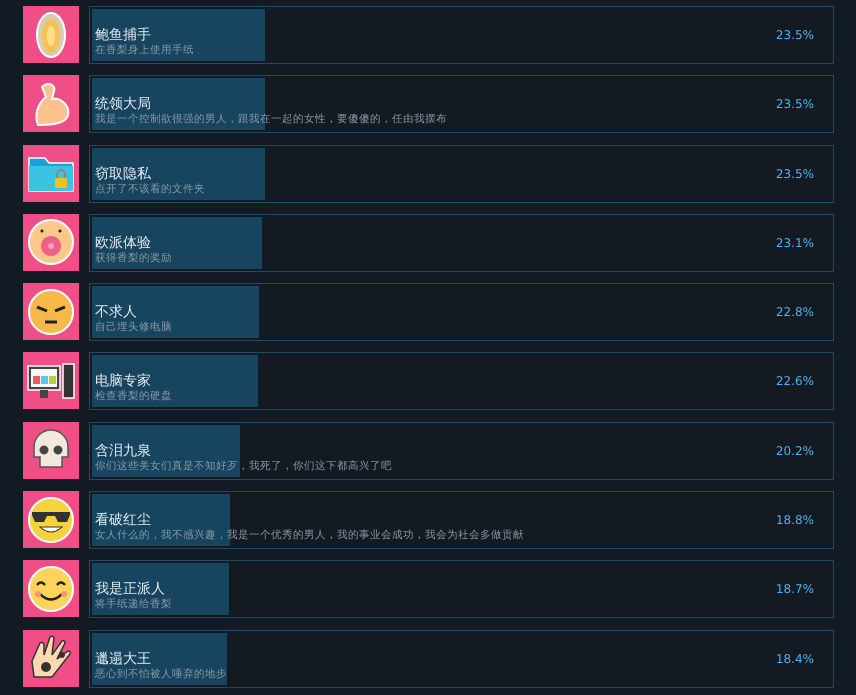 The width and height of the screenshot is (856, 695). I want to click on unlock-percentage: 23.1%, so click(795, 243).